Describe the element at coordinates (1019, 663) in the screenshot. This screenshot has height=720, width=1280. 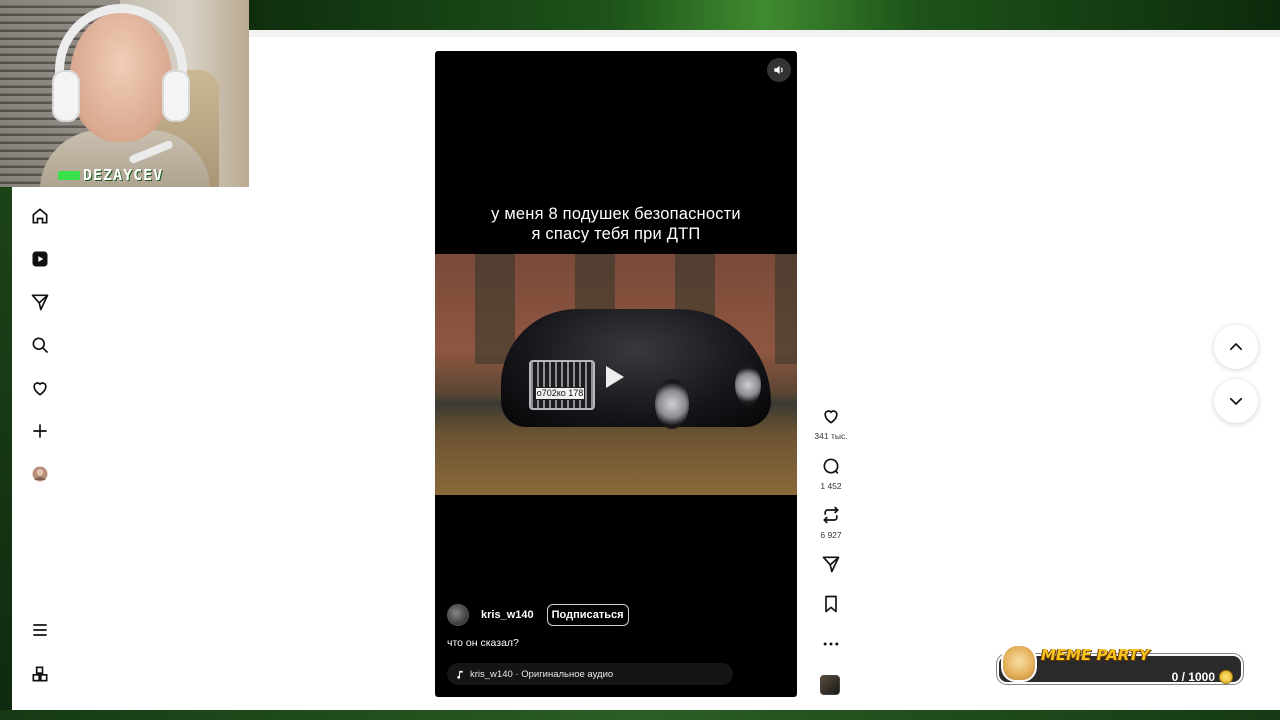
I see `doge-icon` at that location.